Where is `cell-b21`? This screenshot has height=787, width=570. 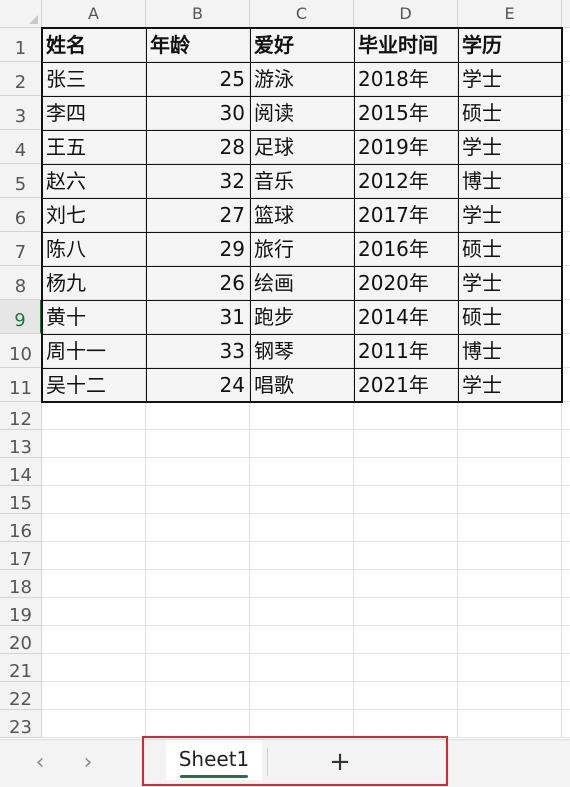
cell-b21 is located at coordinates (198, 668).